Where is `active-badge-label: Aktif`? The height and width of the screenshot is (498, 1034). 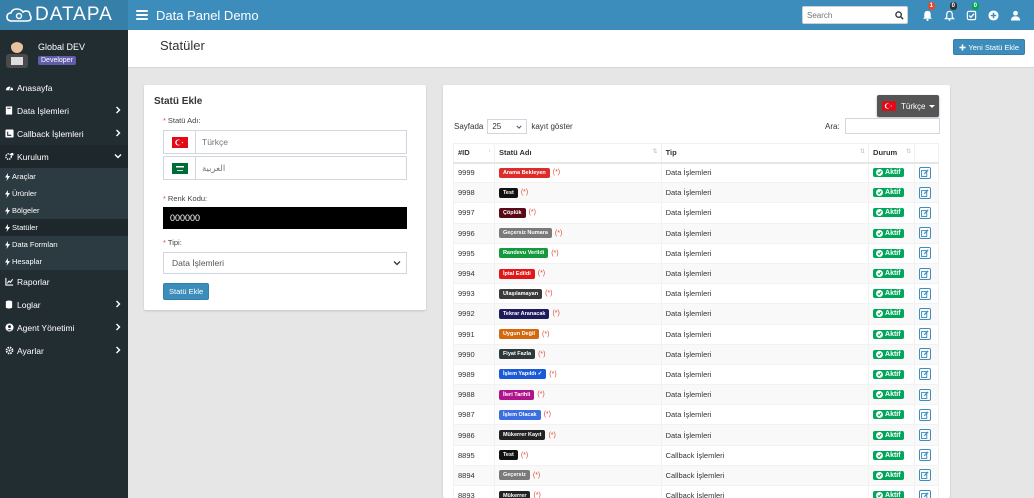 active-badge-label: Aktif is located at coordinates (893, 314).